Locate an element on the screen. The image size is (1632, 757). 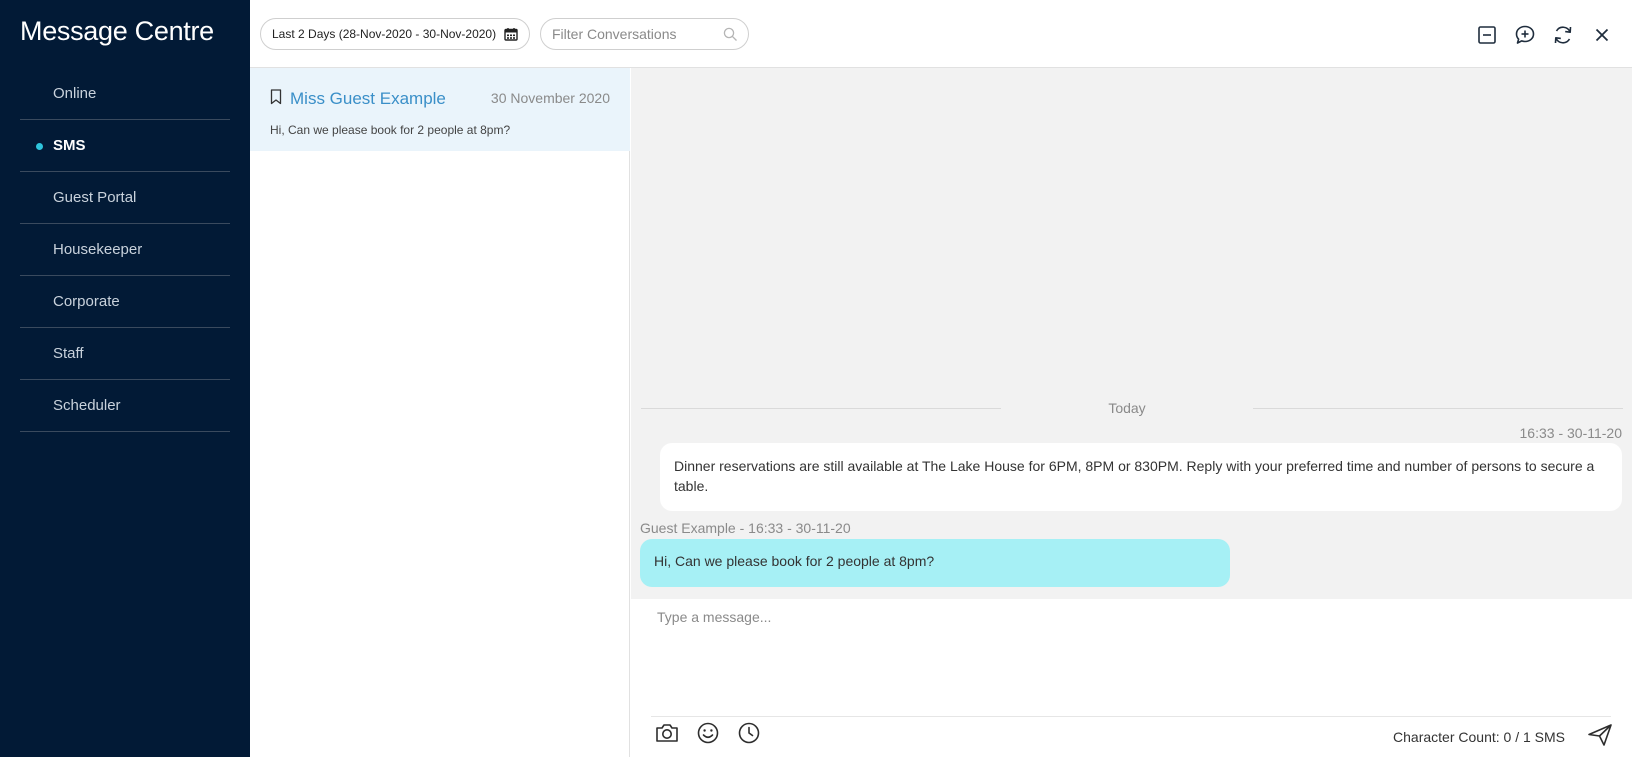
top-toolbar: Last 2 Days (28-Nov-2020 - 30-Nov-2020) is located at coordinates (941, 34).